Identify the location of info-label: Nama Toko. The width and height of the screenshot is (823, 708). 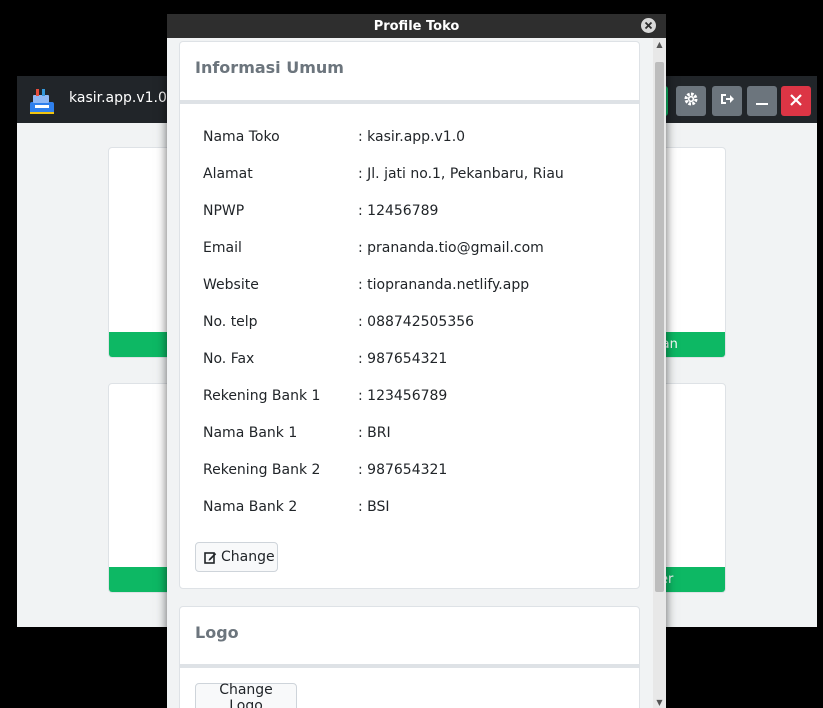
(241, 137).